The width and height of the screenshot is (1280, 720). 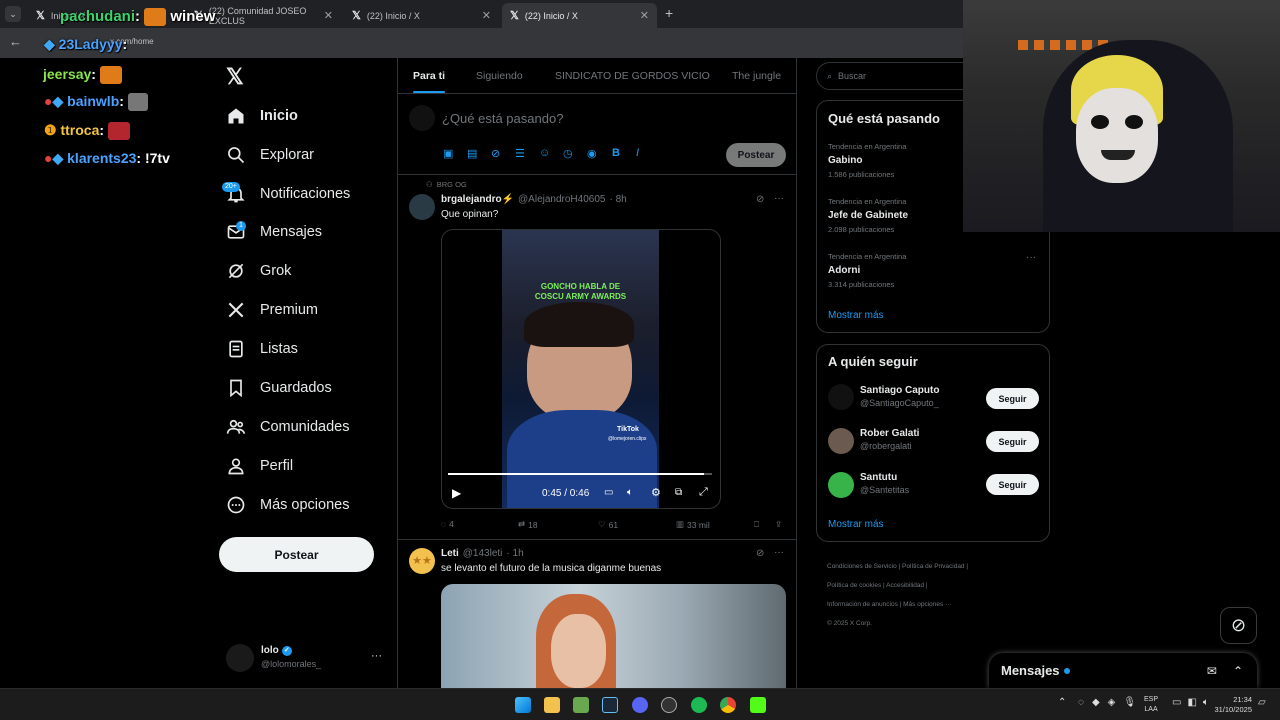 I want to click on footer-link: Accesibilidad, so click(x=905, y=585).